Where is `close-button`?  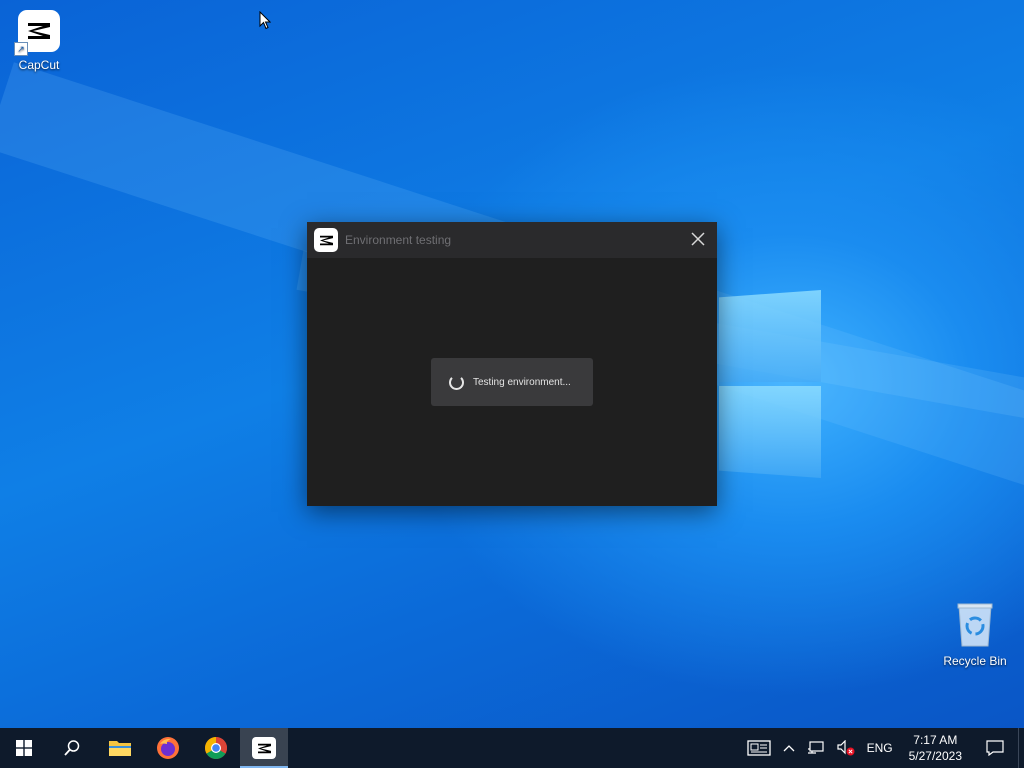
close-button is located at coordinates (698, 240).